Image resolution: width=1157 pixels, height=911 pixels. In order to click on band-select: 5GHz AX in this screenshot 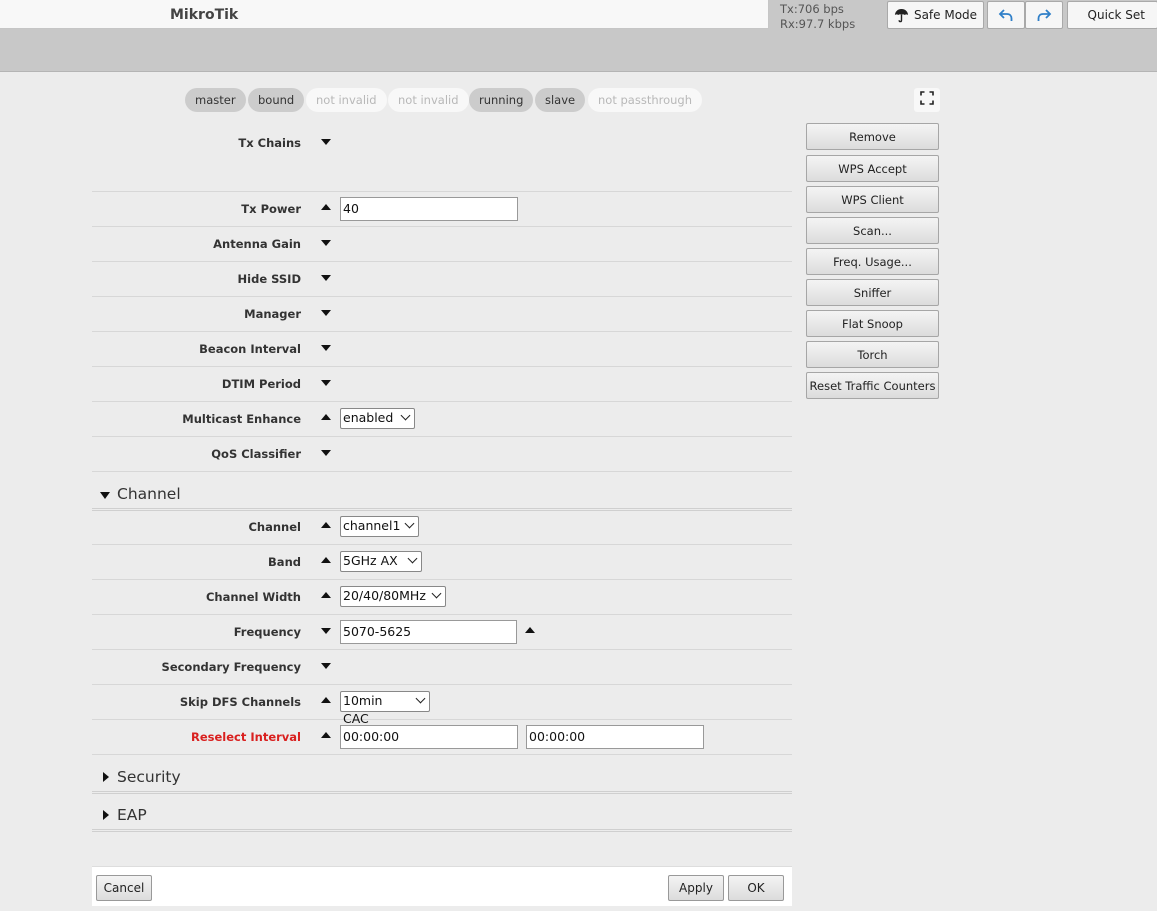, I will do `click(381, 561)`.